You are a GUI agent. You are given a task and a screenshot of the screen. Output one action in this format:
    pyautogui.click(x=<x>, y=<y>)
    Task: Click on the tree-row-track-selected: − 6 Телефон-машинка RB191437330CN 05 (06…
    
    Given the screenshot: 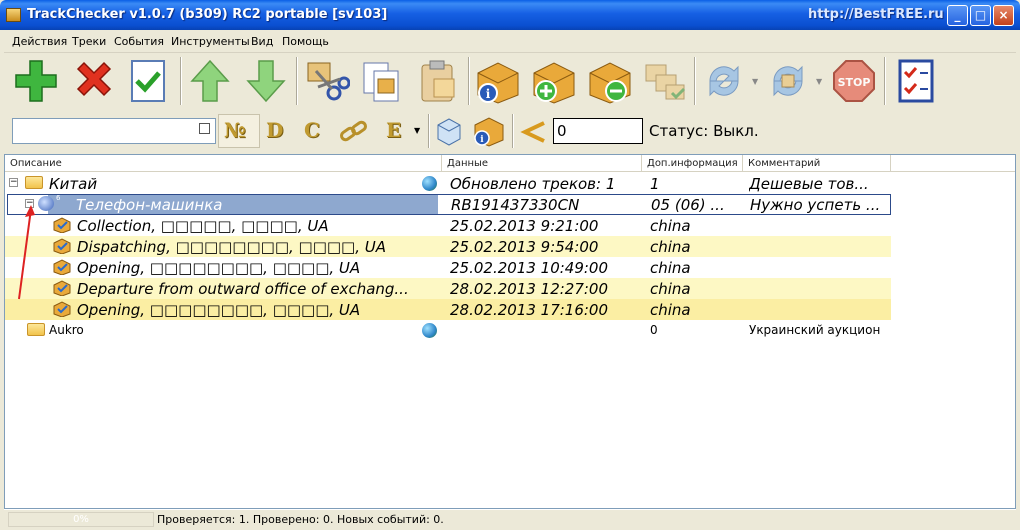 What is the action you would take?
    pyautogui.click(x=449, y=204)
    